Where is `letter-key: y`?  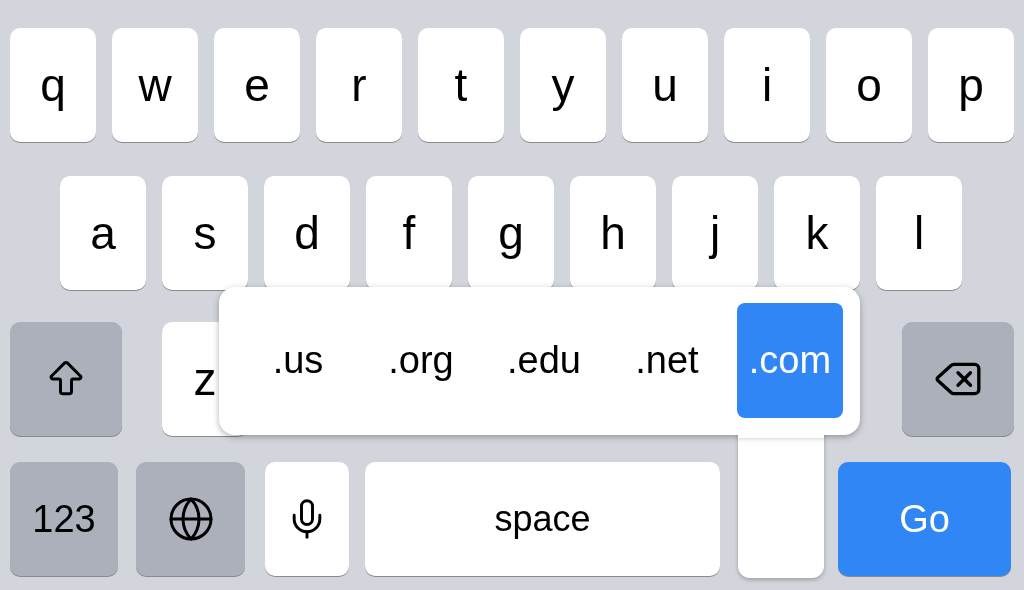 letter-key: y is located at coordinates (563, 85).